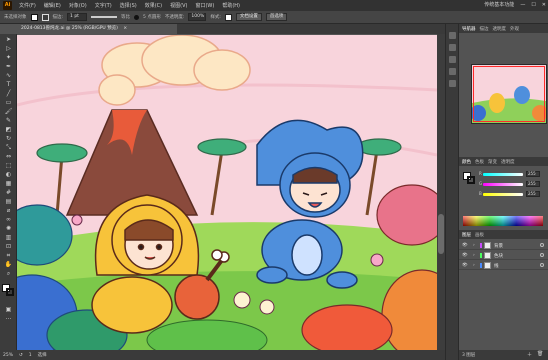 The width and height of the screenshot is (548, 360). I want to click on pen-tool-icon: ✒, so click(8, 67).